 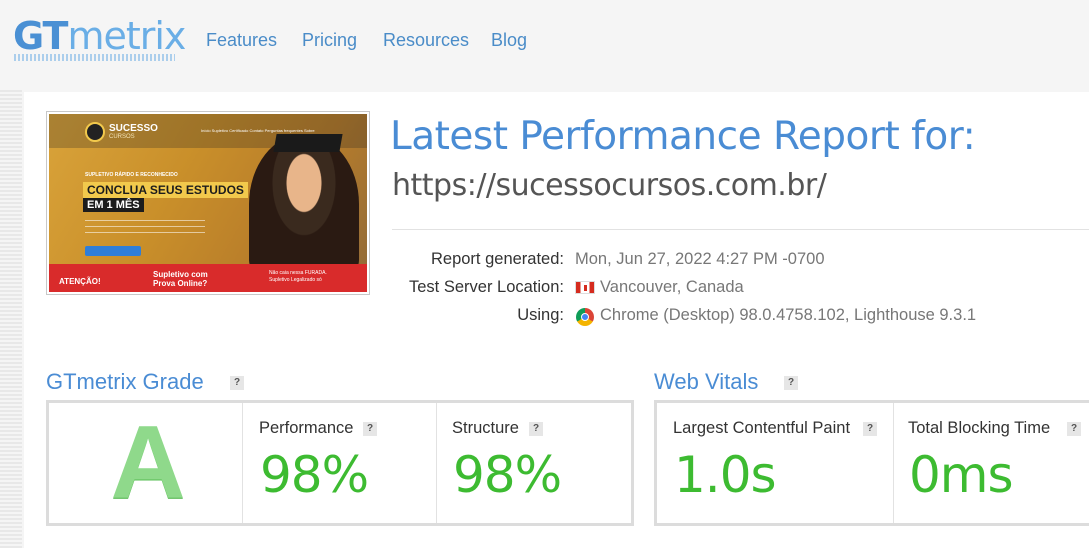 What do you see at coordinates (497, 259) in the screenshot?
I see `report-generated-label: Report generated:` at bounding box center [497, 259].